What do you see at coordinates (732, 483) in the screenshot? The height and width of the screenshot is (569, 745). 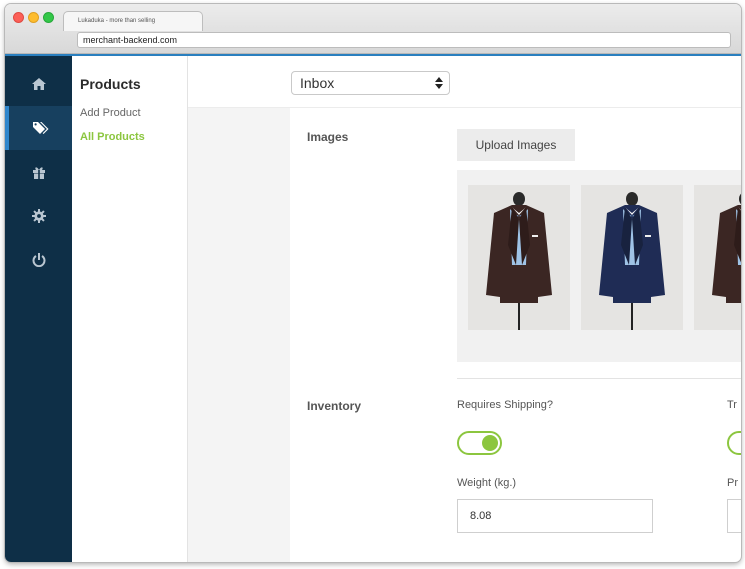 I see `second-field-label: Pr` at bounding box center [732, 483].